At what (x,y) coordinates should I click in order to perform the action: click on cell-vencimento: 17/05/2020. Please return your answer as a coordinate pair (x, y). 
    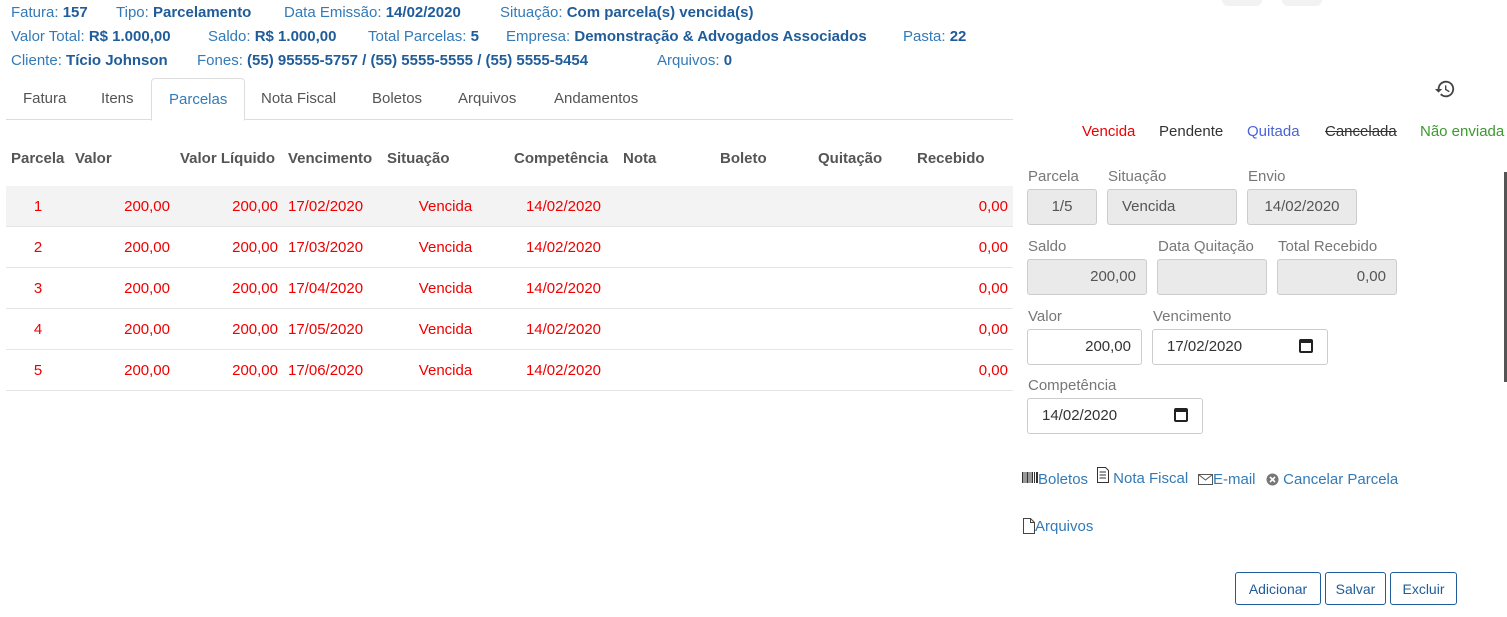
    Looking at the image, I should click on (332, 329).